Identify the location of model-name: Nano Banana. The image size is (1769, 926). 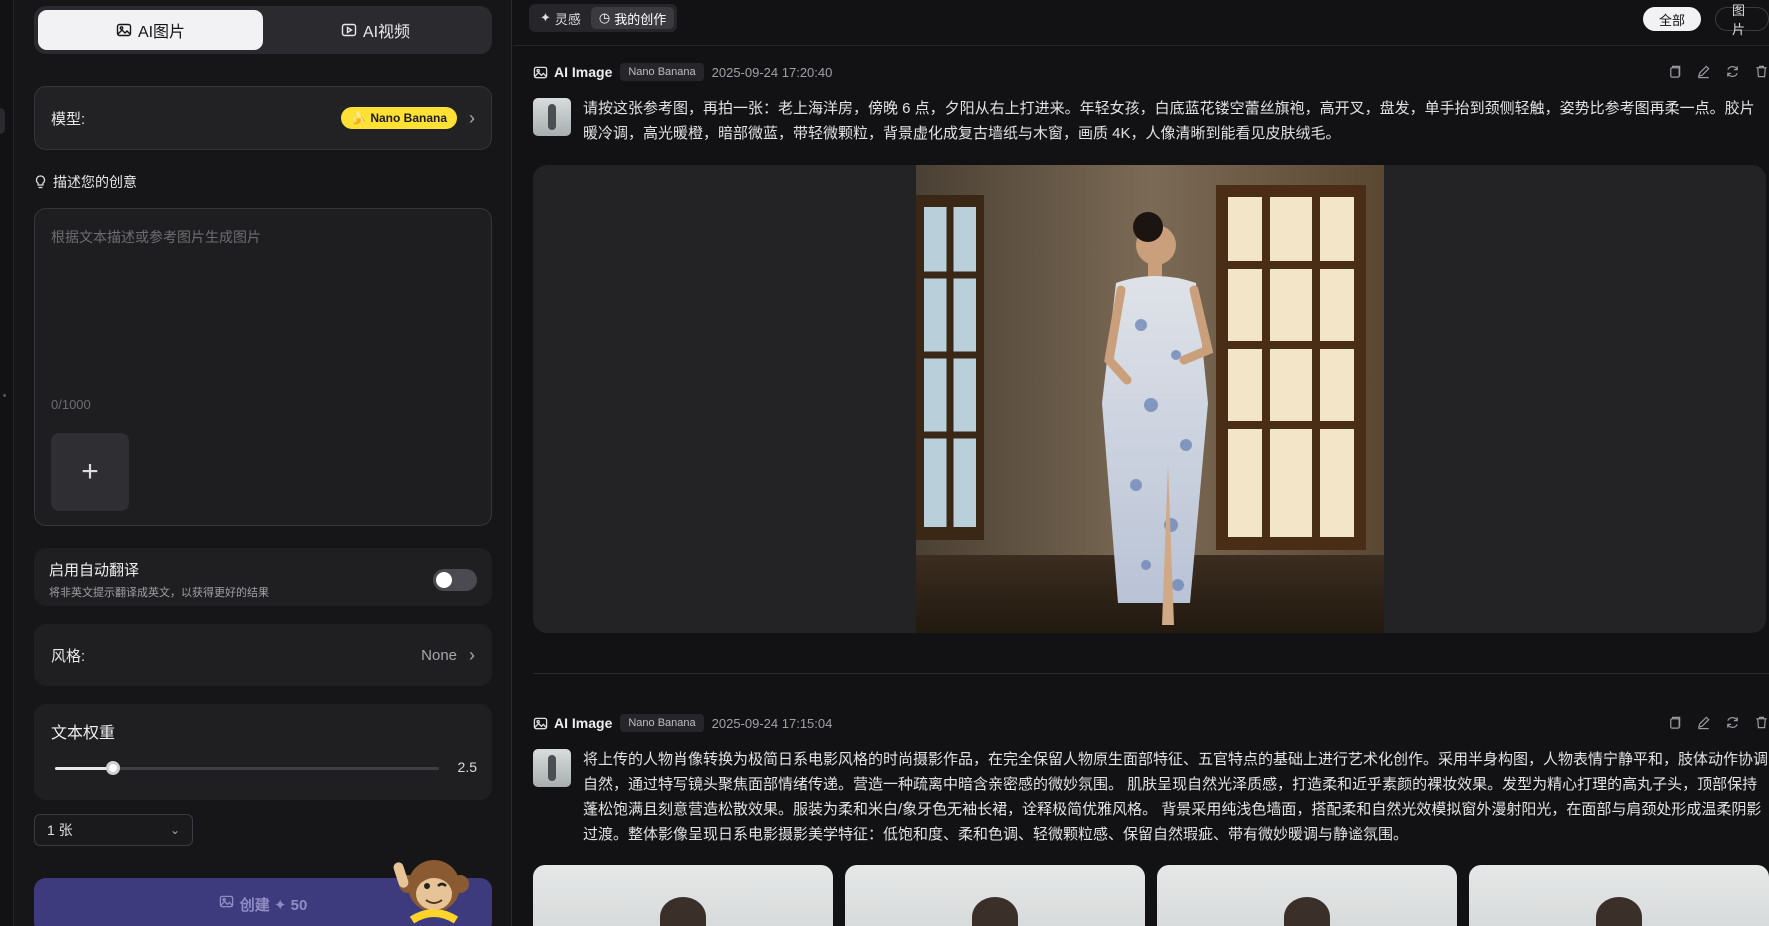
(408, 118).